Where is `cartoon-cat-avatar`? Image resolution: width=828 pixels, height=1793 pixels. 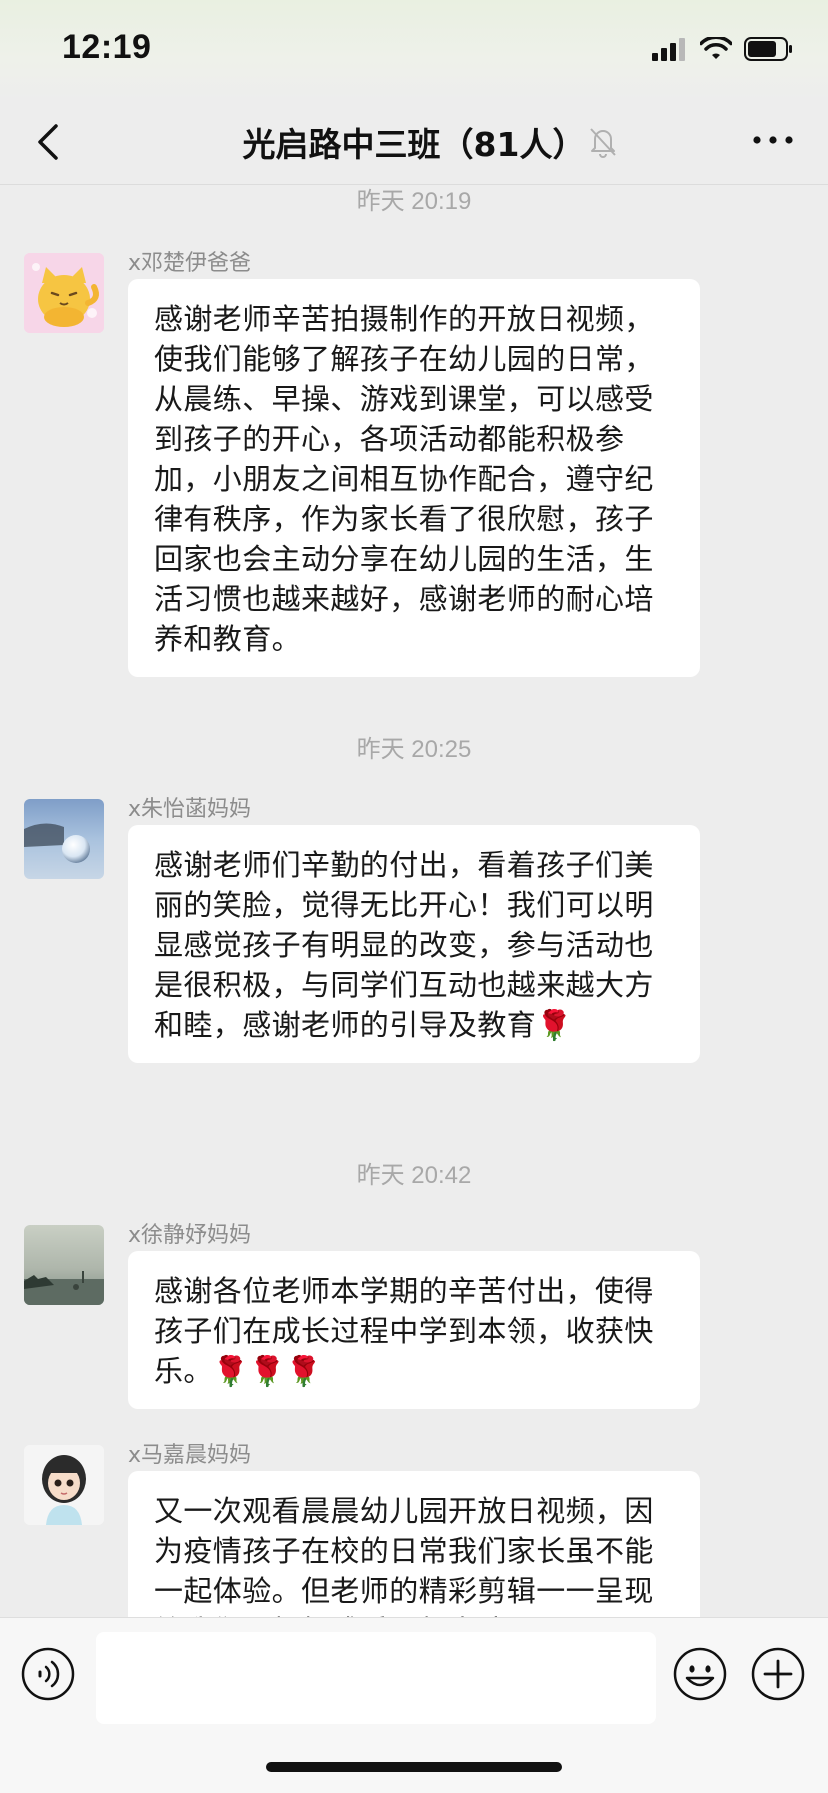
cartoon-cat-avatar is located at coordinates (64, 293).